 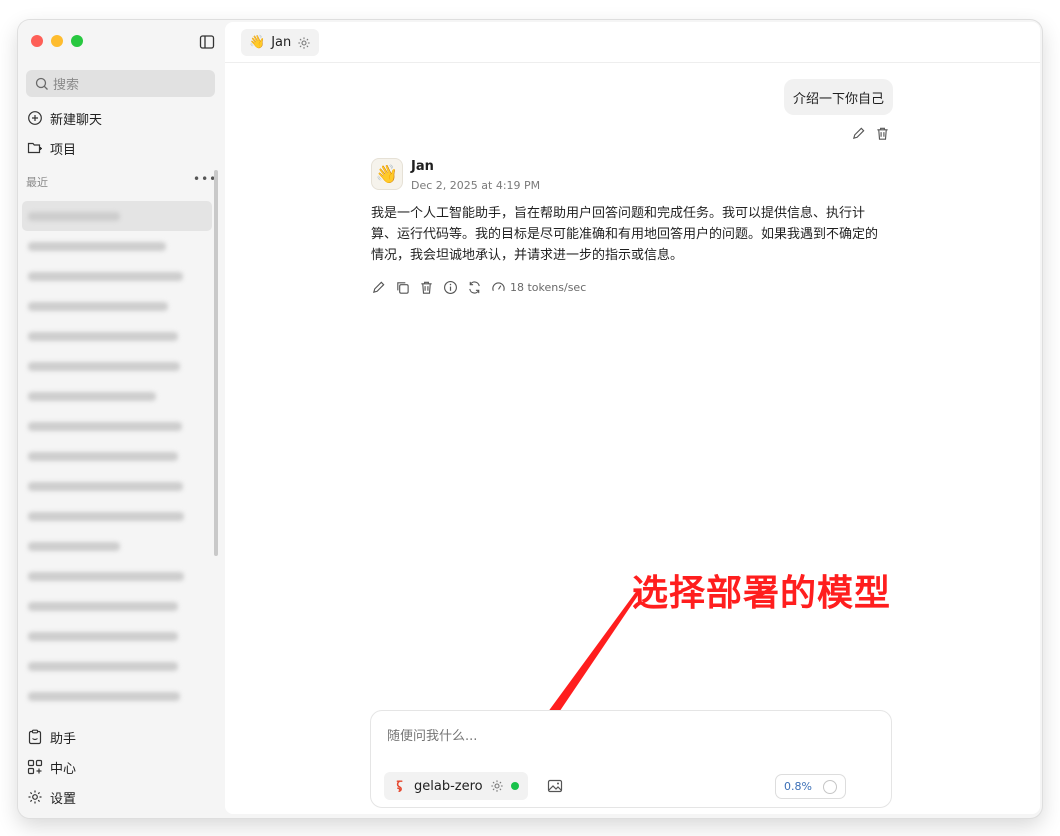 I want to click on search-placeholder: 搜索, so click(x=66, y=85).